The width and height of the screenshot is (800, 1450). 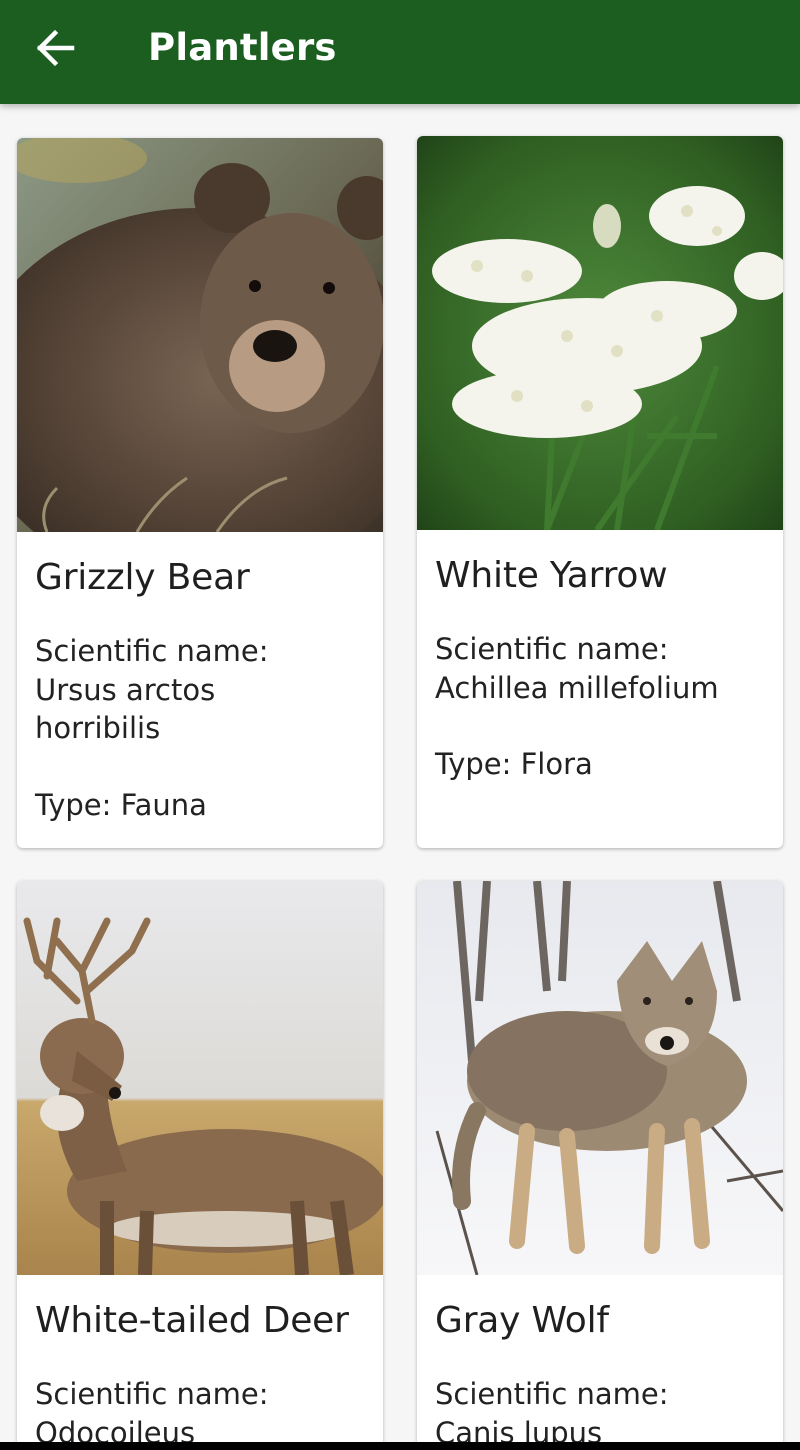 I want to click on scientific-name-line: Ursus arctos, so click(x=125, y=689).